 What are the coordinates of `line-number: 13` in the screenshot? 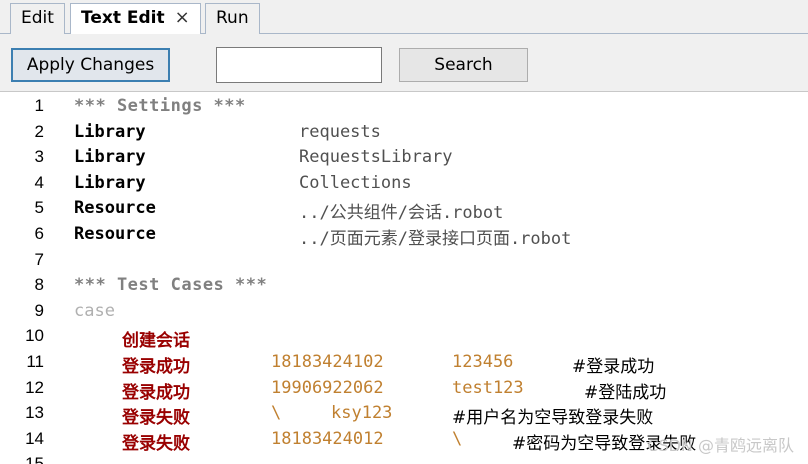 It's located at (34, 413).